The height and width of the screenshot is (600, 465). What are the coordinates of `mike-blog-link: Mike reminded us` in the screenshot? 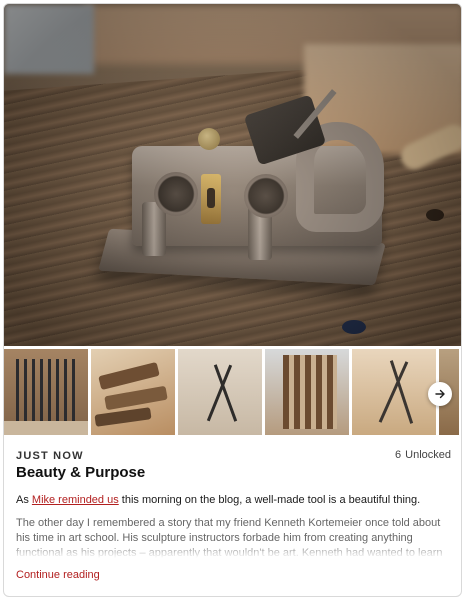 It's located at (75, 500).